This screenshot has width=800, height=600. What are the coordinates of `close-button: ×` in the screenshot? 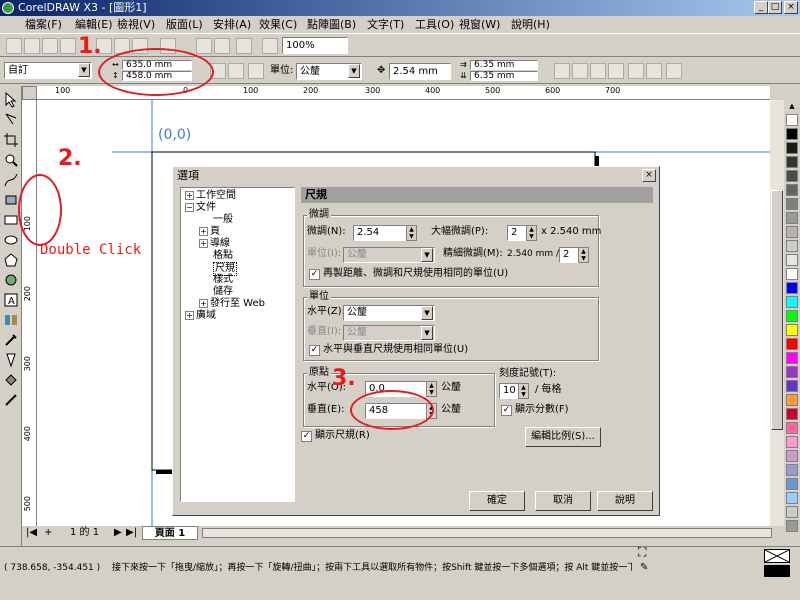 It's located at (791, 7).